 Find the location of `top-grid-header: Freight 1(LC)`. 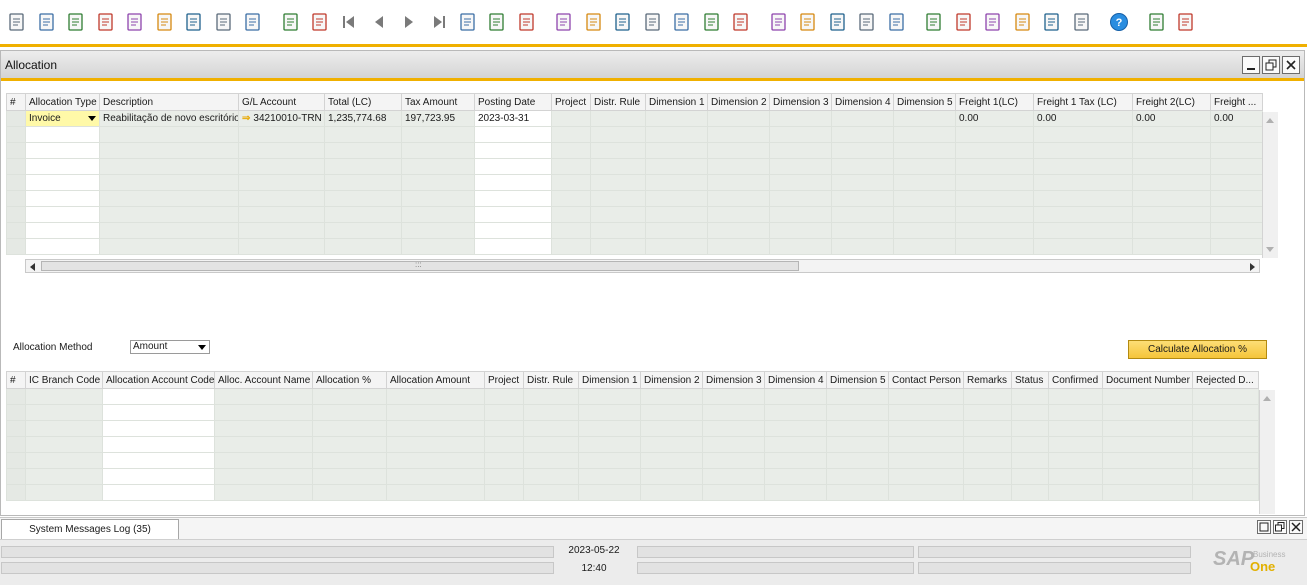

top-grid-header: Freight 1(LC) is located at coordinates (994, 102).